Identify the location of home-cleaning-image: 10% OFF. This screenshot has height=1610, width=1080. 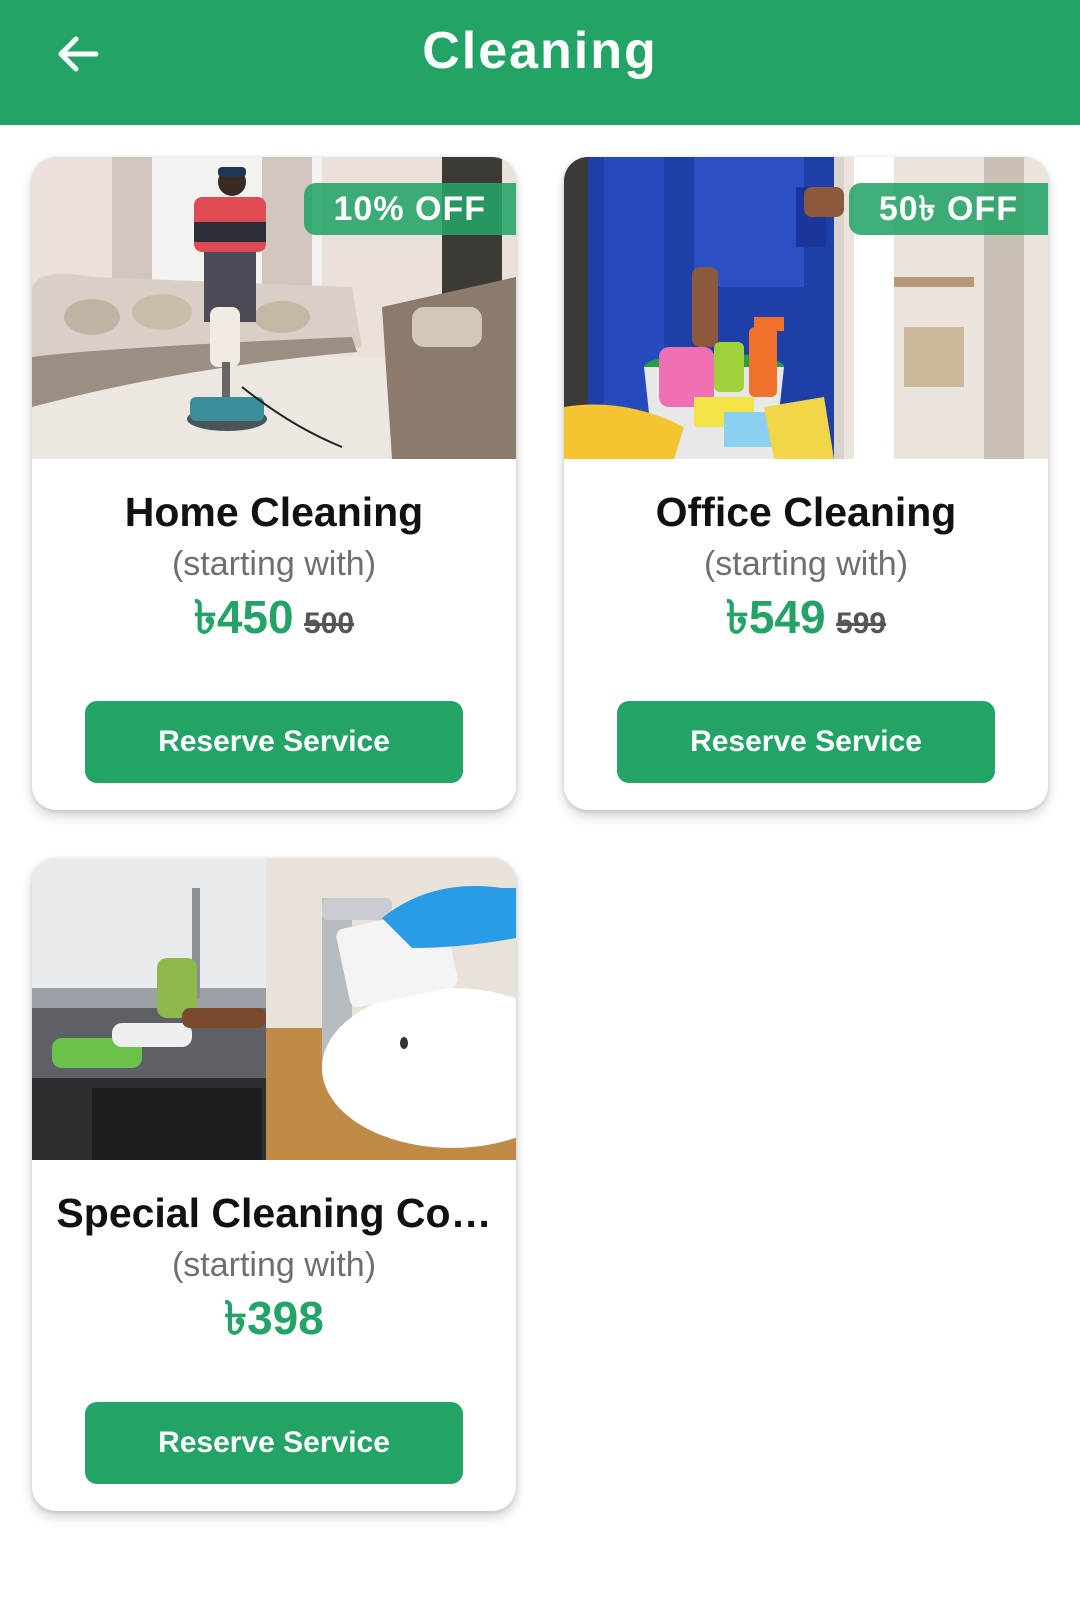
(274, 308).